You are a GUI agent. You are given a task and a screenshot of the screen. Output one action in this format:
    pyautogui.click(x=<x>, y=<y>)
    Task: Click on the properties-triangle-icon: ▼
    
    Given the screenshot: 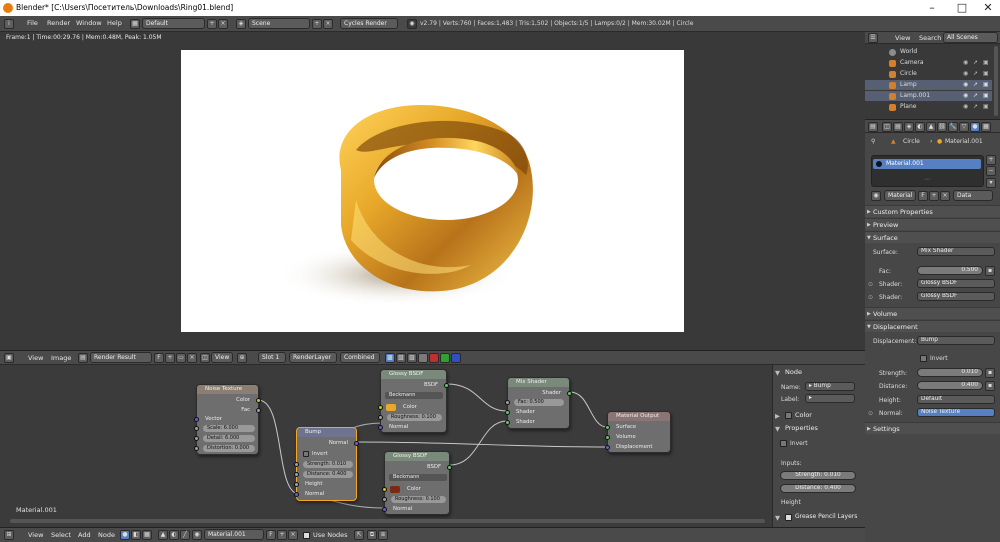 What is the action you would take?
    pyautogui.click(x=777, y=429)
    